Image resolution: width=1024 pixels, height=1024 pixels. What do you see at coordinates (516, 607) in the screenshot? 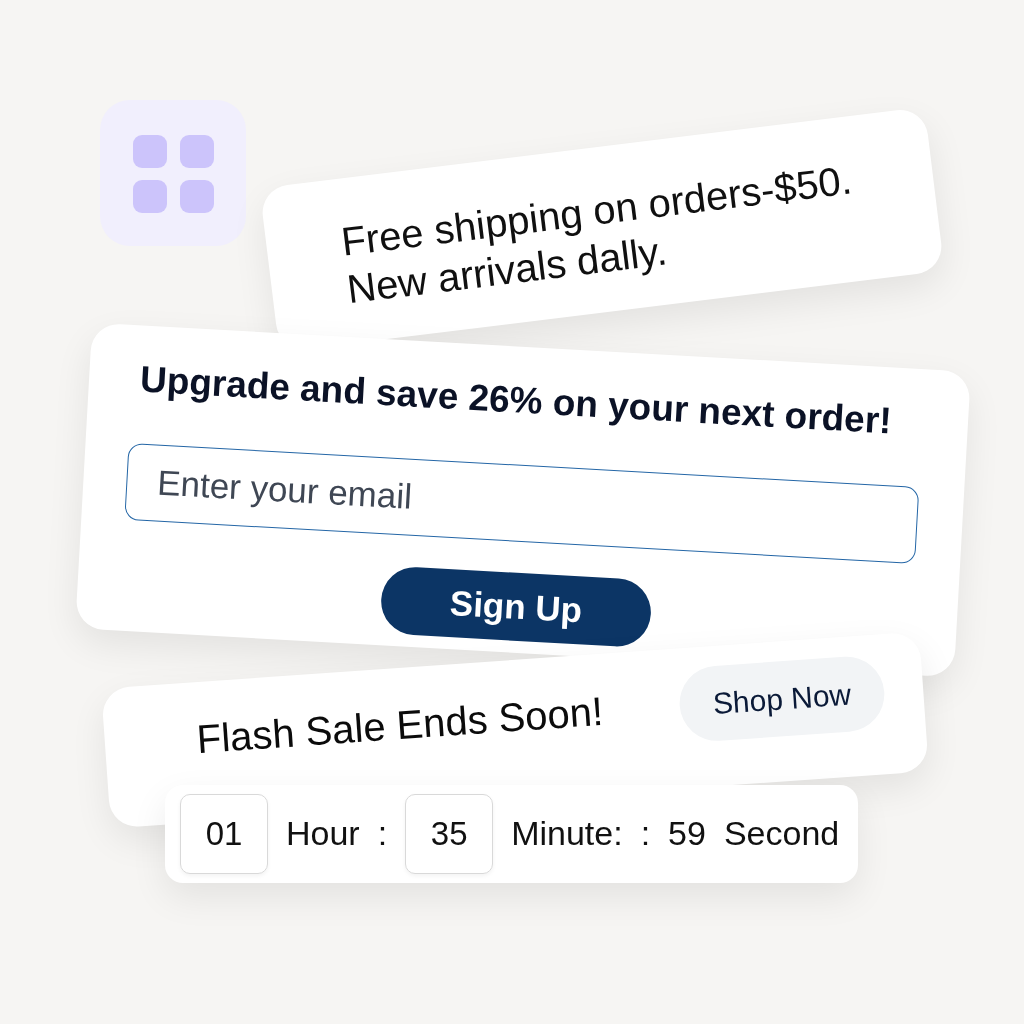
I see `sign-up-button: Sign Up` at bounding box center [516, 607].